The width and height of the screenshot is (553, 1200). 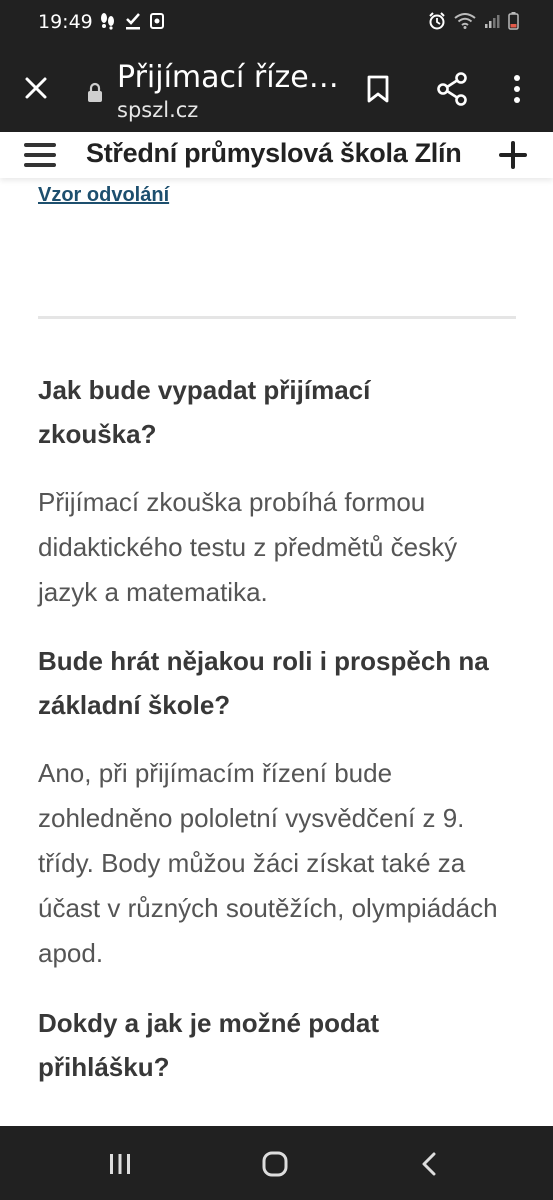 I want to click on lock-icon, so click(x=95, y=92).